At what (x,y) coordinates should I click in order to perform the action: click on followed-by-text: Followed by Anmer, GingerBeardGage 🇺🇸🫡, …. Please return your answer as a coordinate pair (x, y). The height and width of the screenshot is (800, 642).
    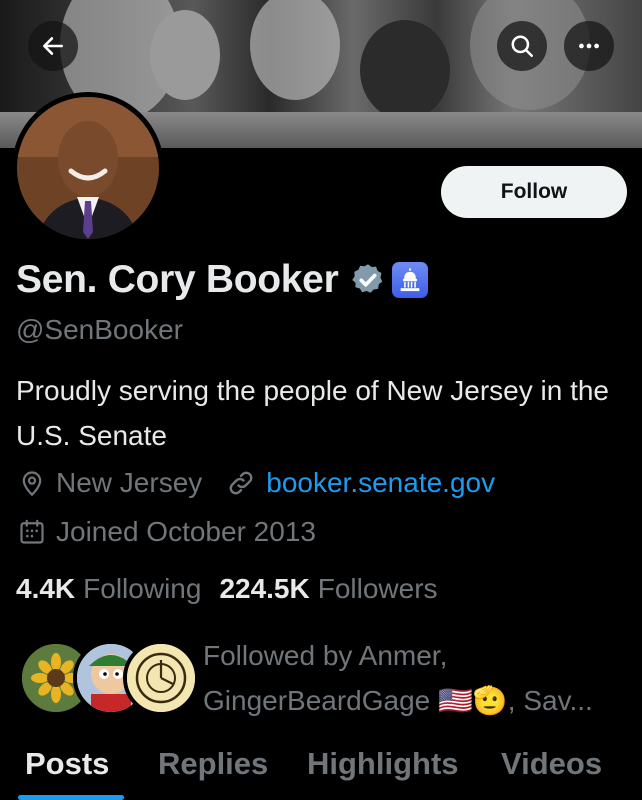
    Looking at the image, I should click on (418, 678).